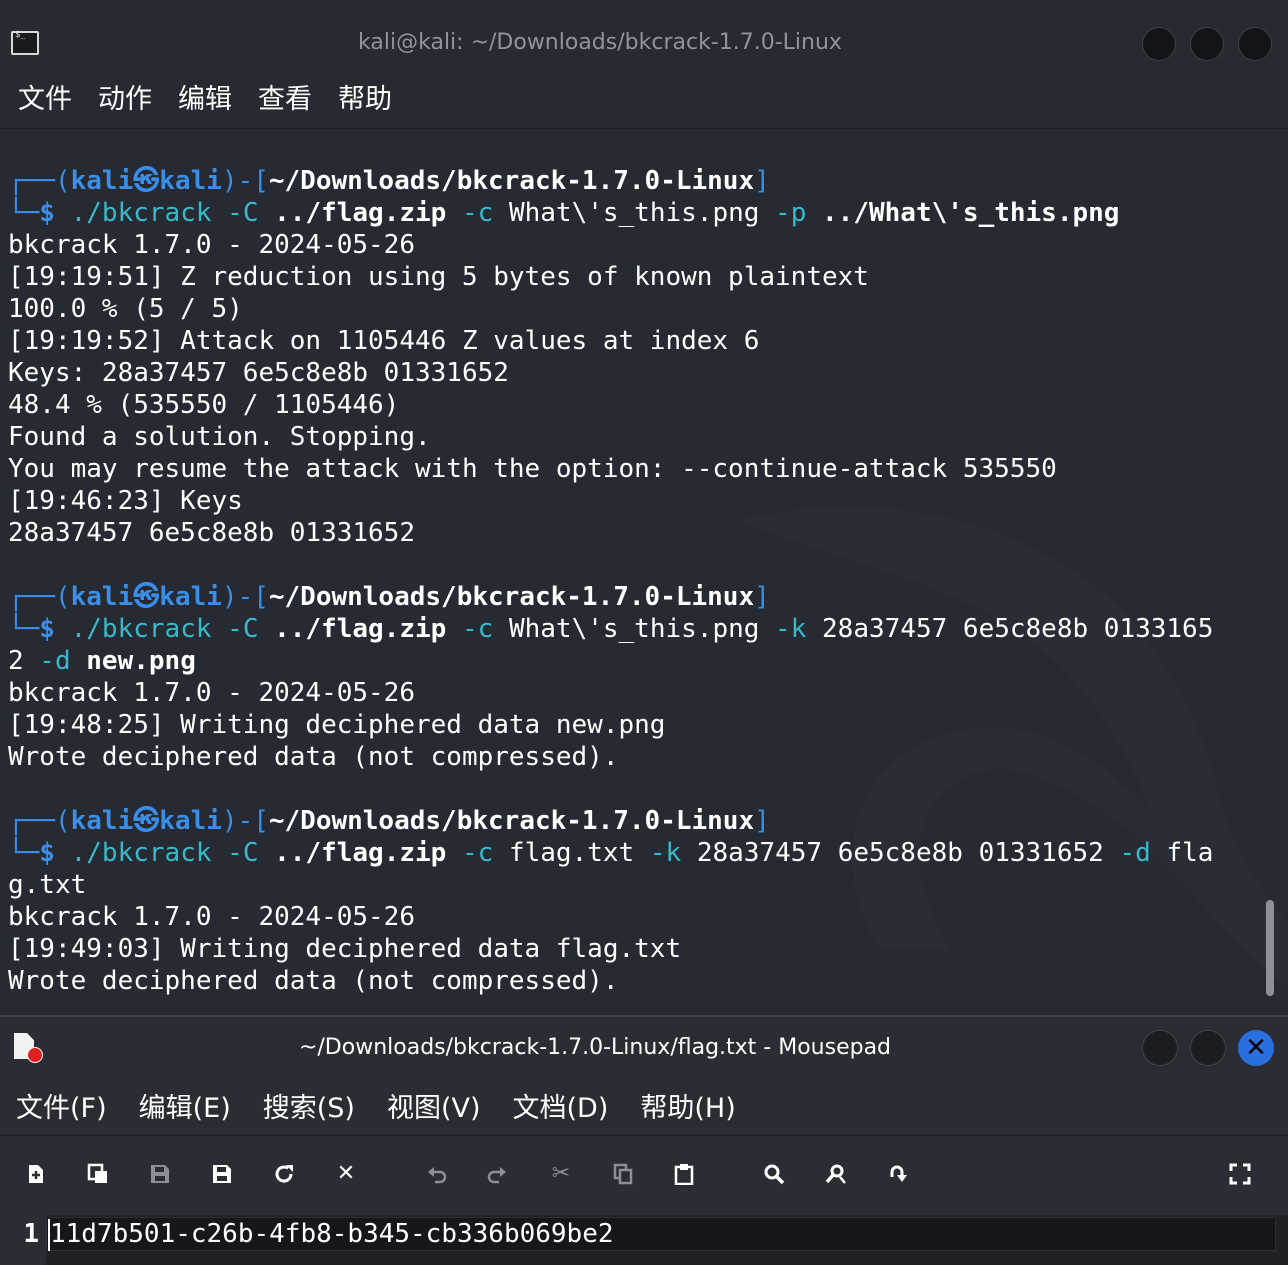  What do you see at coordinates (309, 1109) in the screenshot?
I see `menu-search: 搜索(S)` at bounding box center [309, 1109].